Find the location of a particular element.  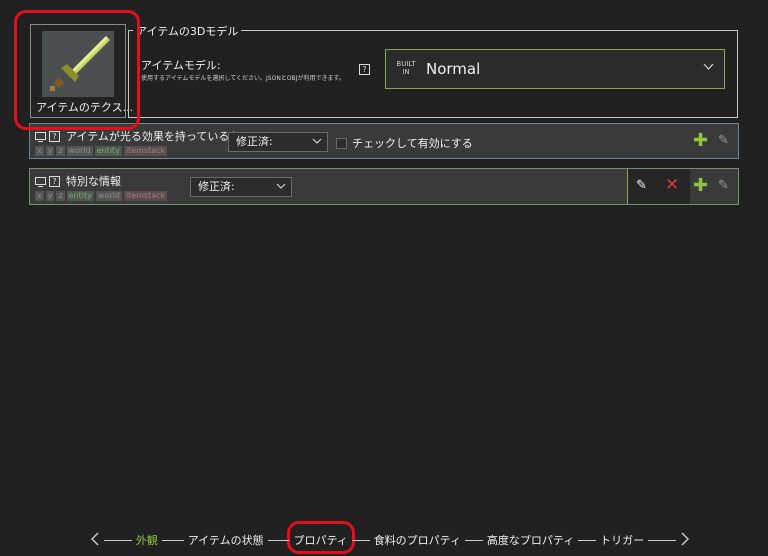

nav-step-triggers: トリガー is located at coordinates (622, 540).